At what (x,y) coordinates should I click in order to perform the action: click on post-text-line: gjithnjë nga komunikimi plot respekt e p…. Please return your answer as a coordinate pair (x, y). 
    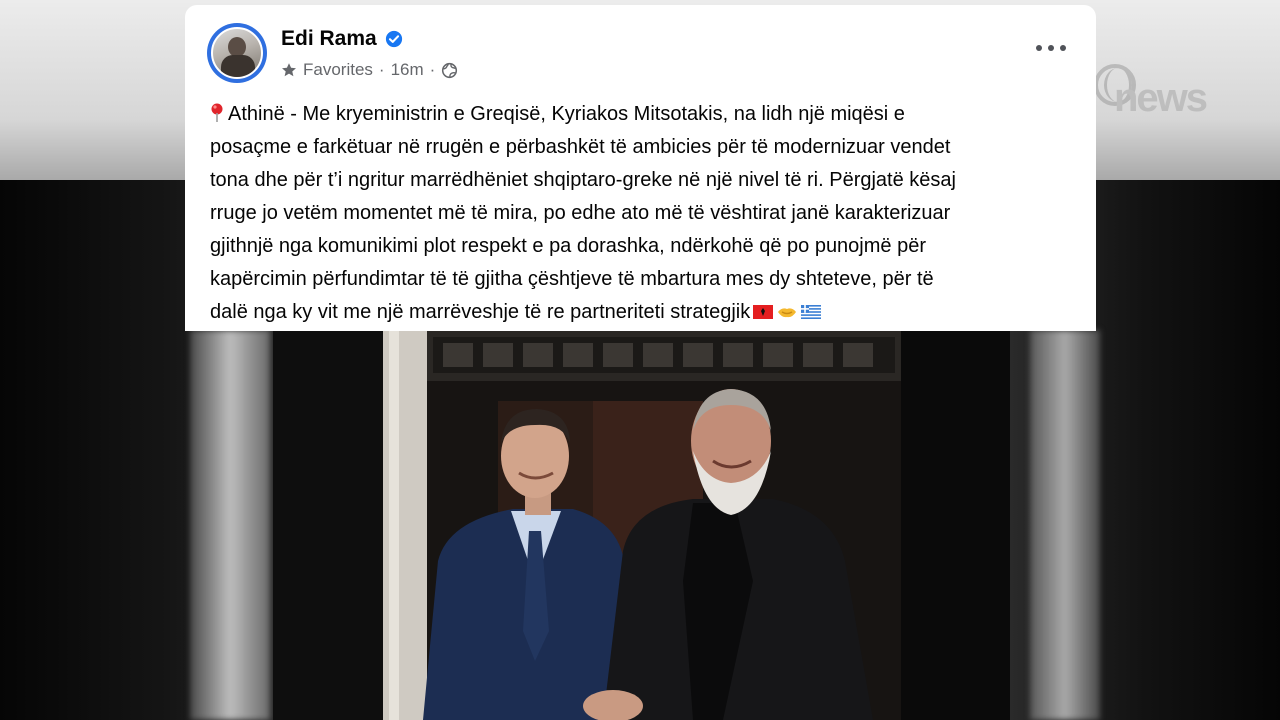
    Looking at the image, I should click on (568, 246).